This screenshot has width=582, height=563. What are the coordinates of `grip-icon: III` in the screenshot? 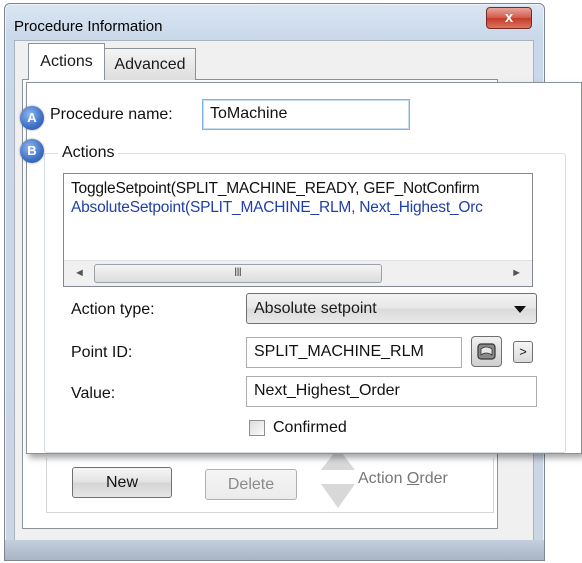 It's located at (238, 272).